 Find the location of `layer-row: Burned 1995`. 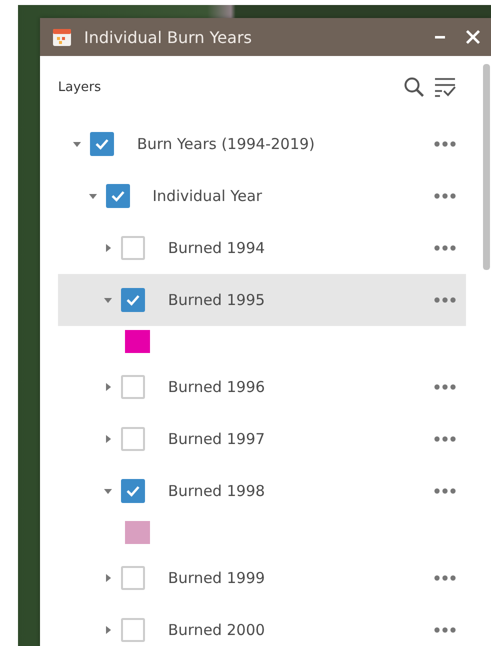

layer-row: Burned 1995 is located at coordinates (262, 300).